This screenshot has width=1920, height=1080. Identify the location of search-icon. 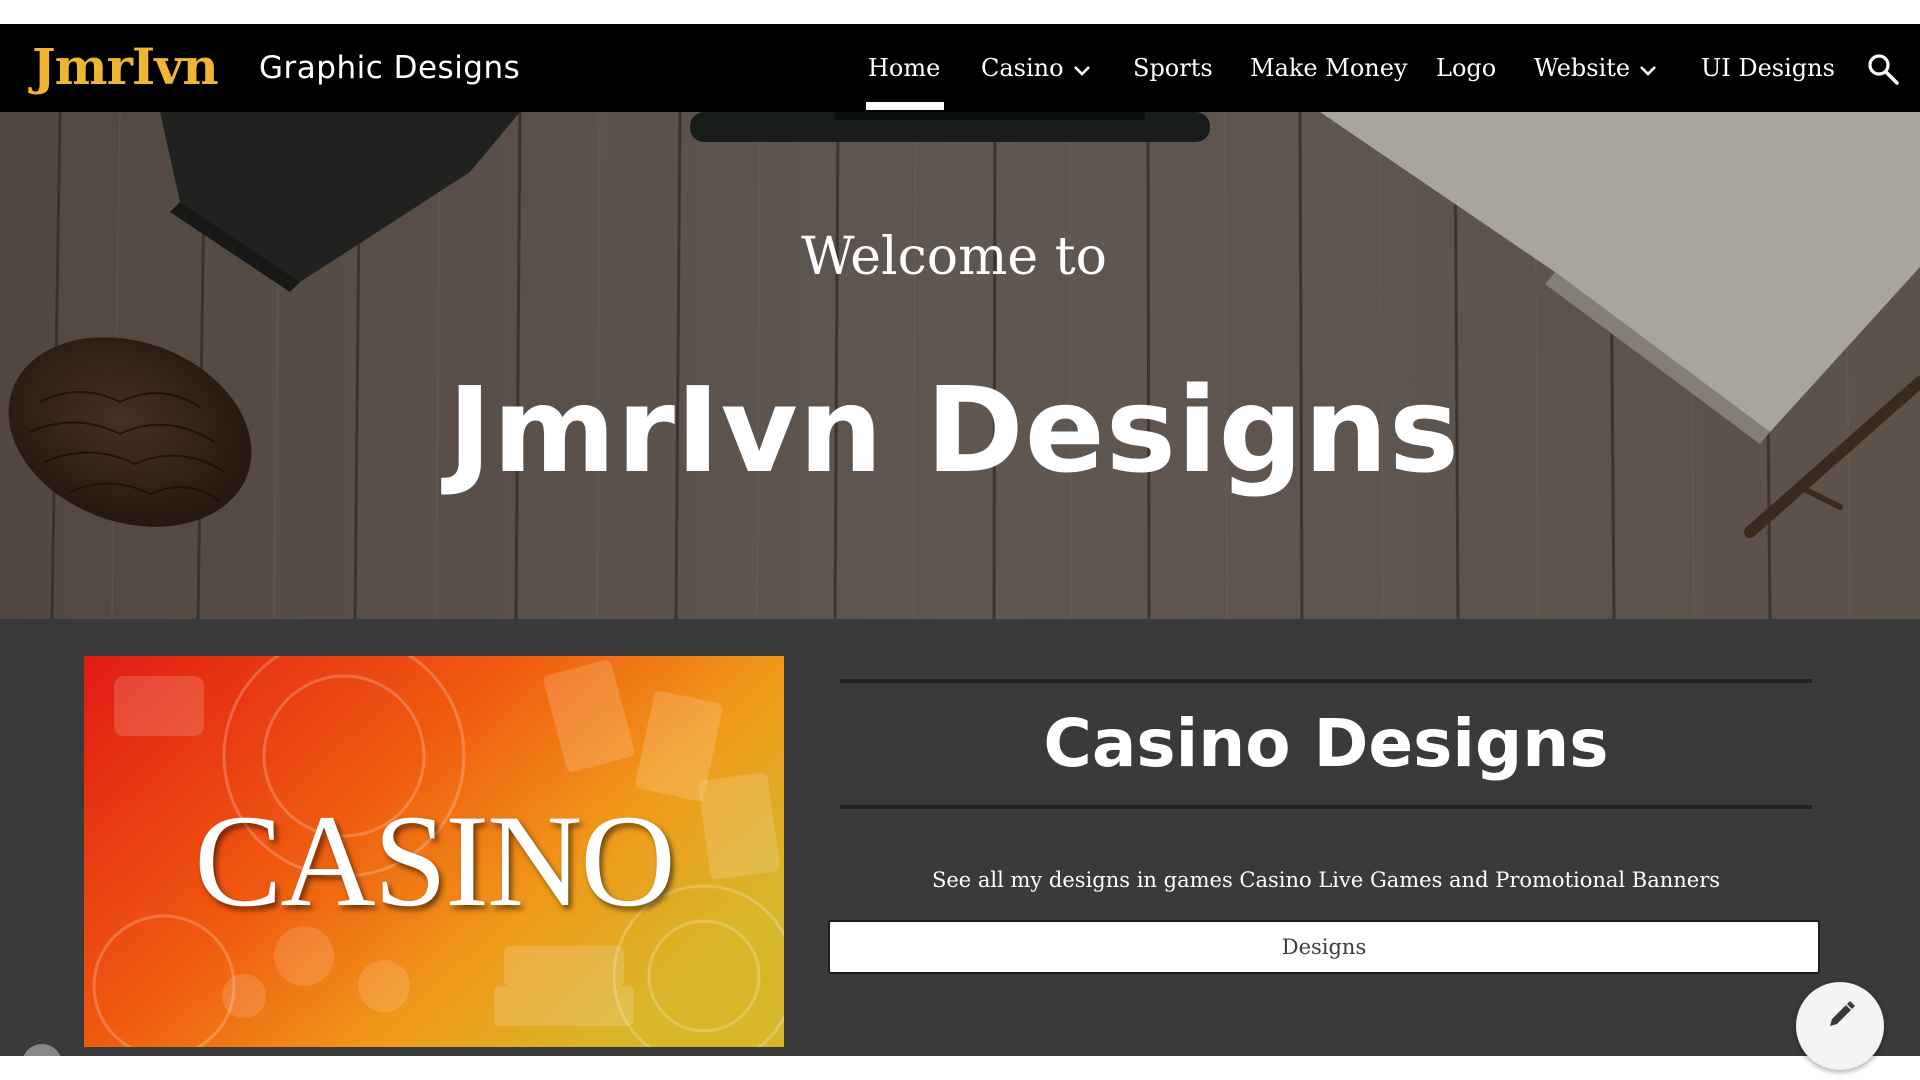
(1883, 69).